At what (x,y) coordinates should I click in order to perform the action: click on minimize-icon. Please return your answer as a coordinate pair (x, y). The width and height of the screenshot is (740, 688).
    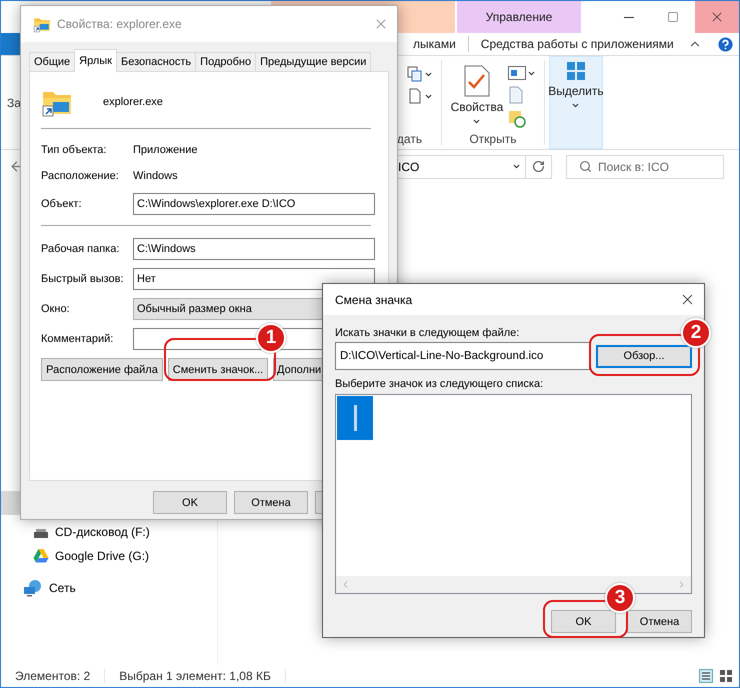
    Looking at the image, I should click on (629, 17).